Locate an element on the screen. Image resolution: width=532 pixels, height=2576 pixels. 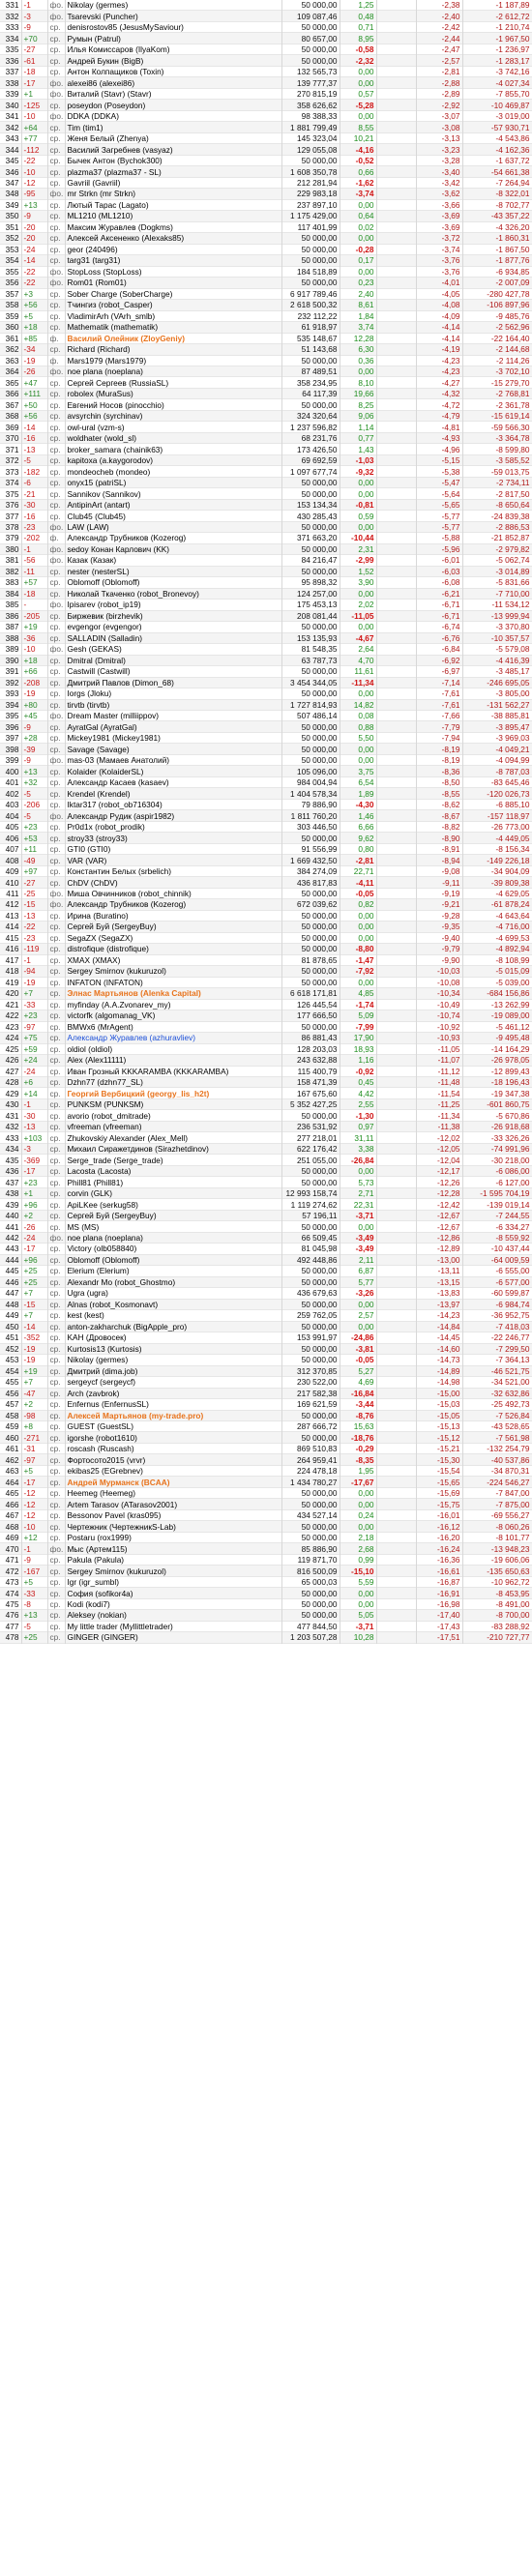
cell-name: Igr (igr_sumbl) is located at coordinates (173, 1582).